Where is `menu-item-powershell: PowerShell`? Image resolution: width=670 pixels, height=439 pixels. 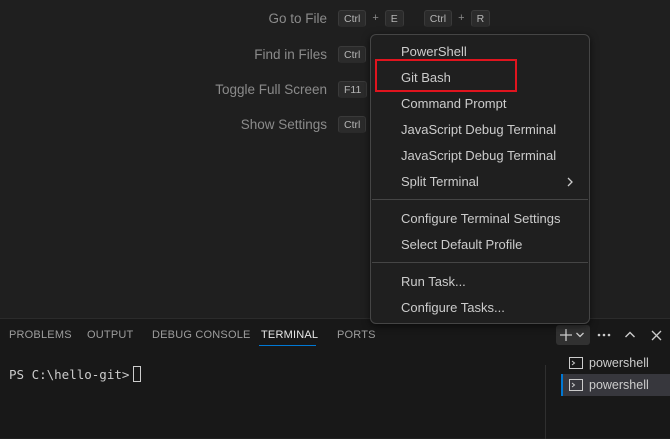 menu-item-powershell: PowerShell is located at coordinates (480, 52).